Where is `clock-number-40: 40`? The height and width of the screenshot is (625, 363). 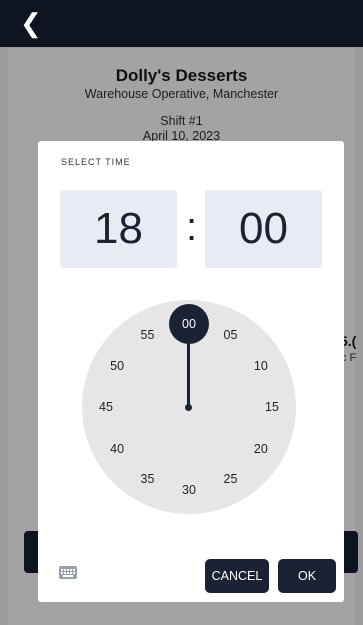
clock-number-40: 40 is located at coordinates (117, 449).